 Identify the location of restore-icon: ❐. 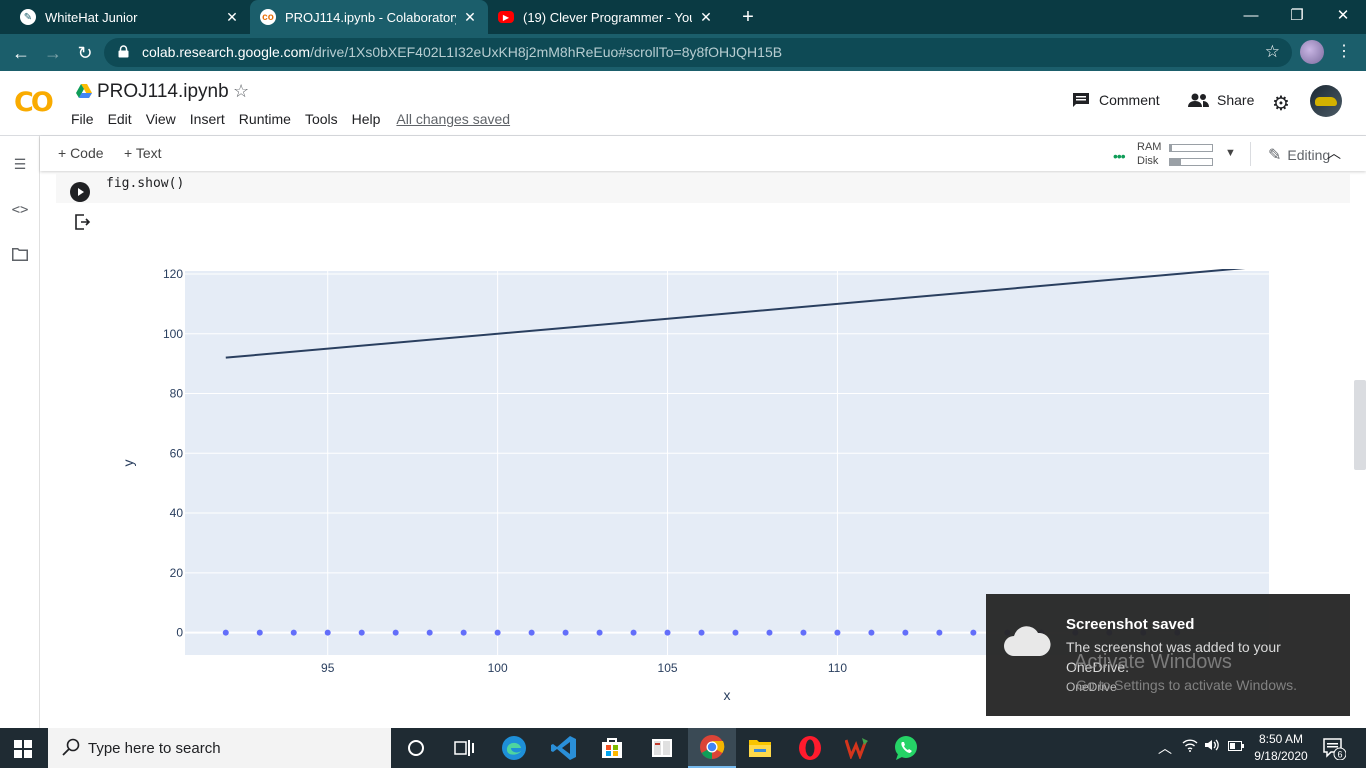
(1297, 17).